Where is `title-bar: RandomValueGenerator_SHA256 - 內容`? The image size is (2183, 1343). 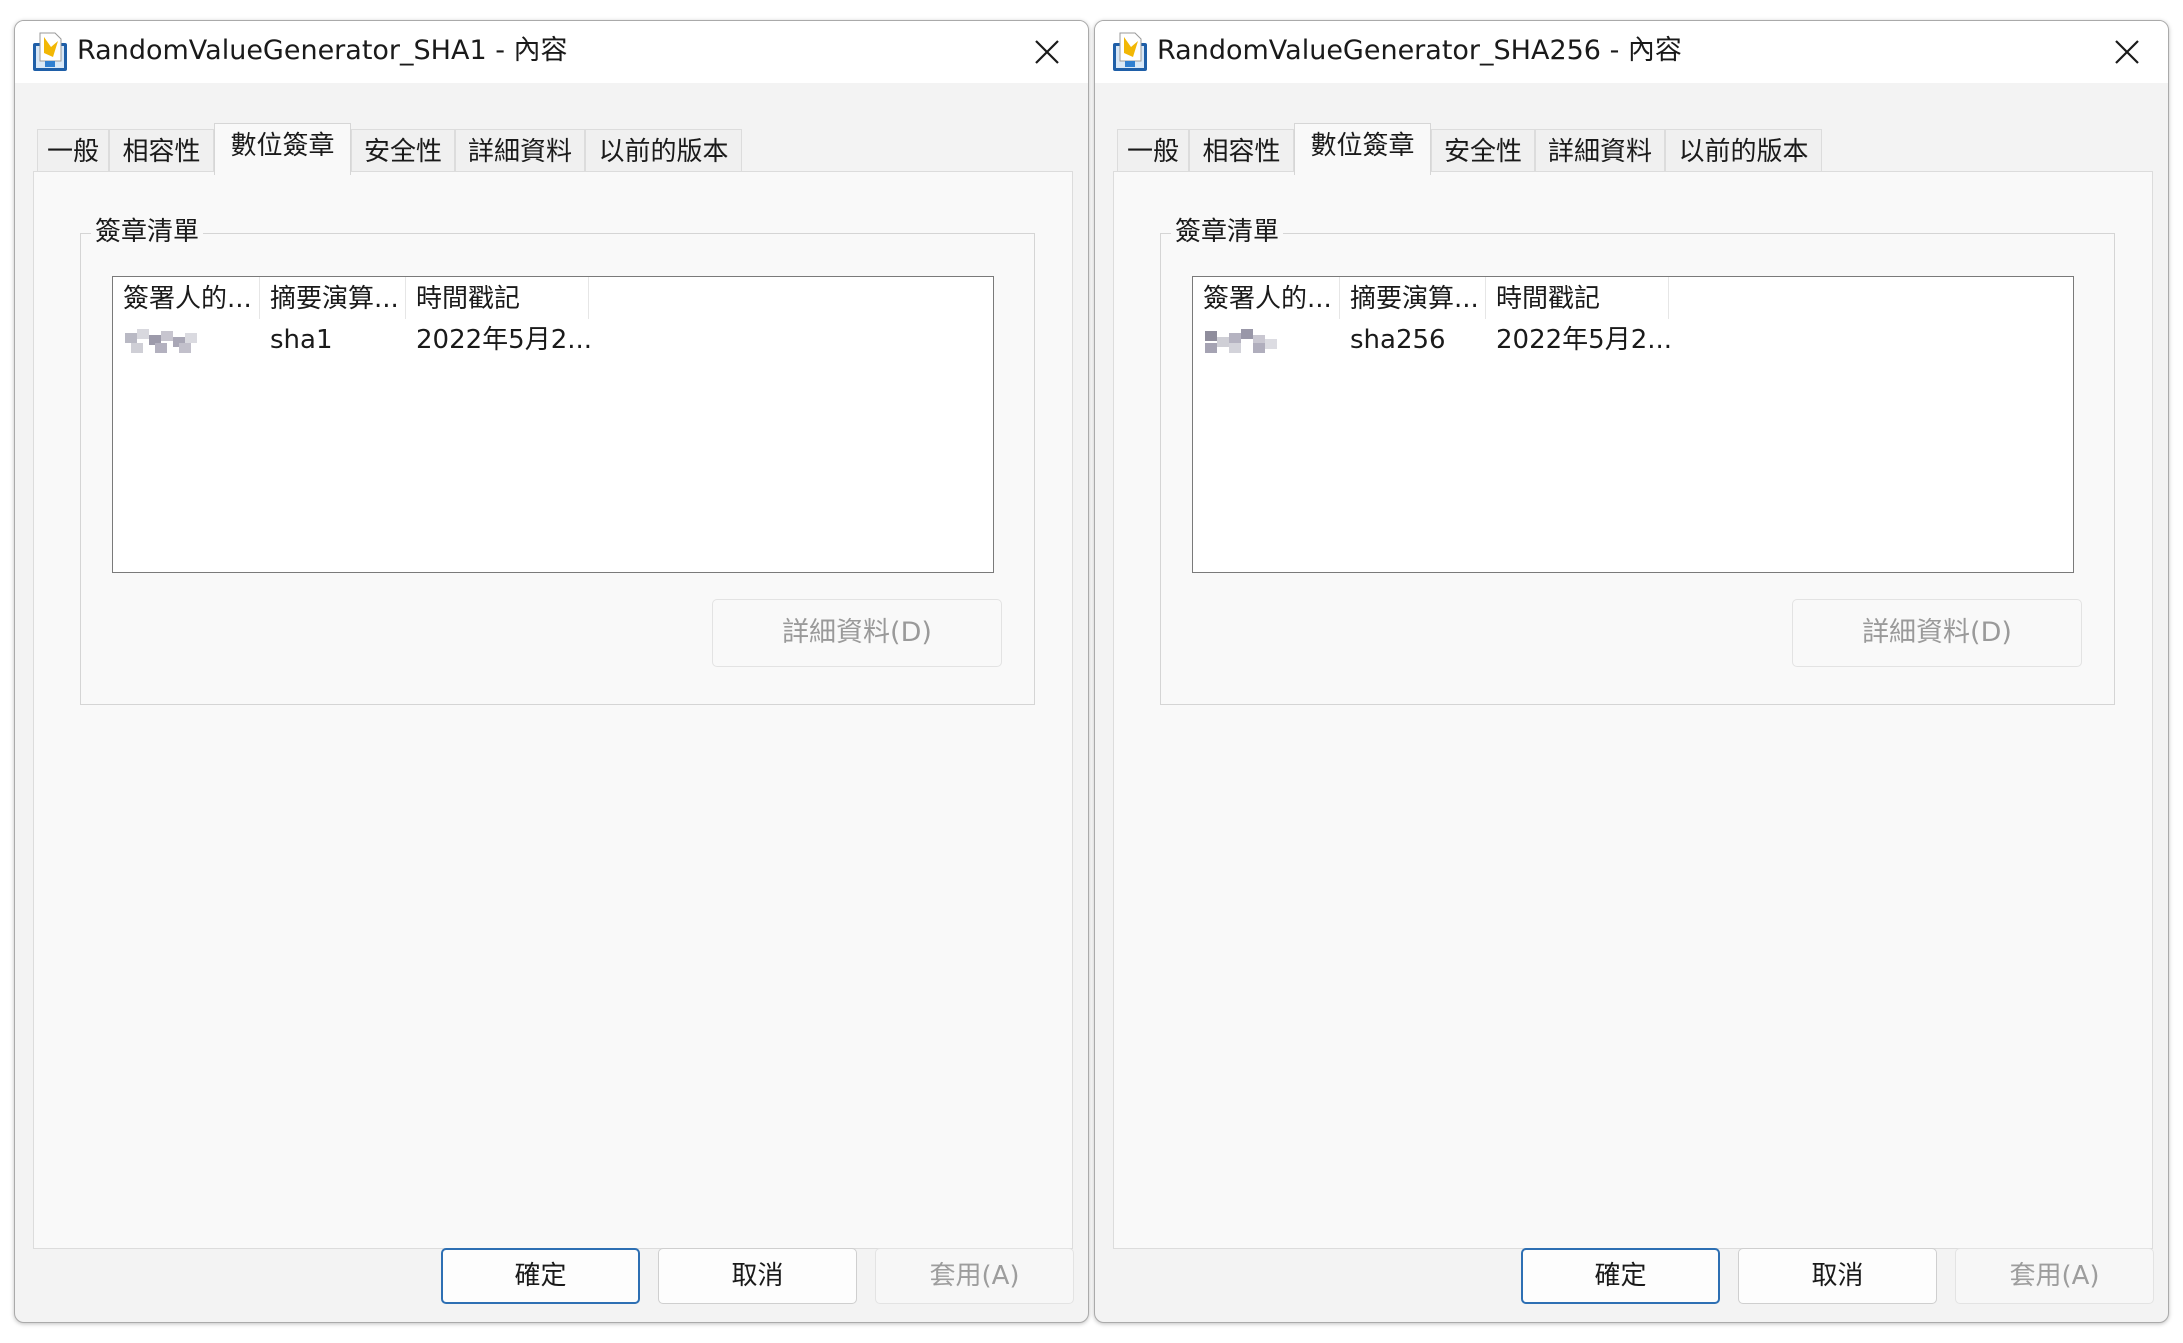 title-bar: RandomValueGenerator_SHA256 - 內容 is located at coordinates (1631, 52).